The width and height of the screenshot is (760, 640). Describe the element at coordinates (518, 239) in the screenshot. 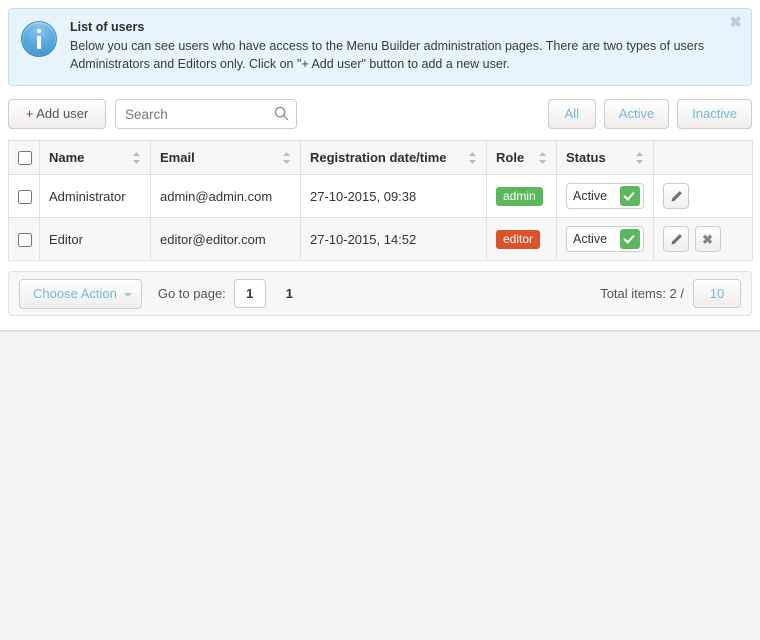

I see `role-badge: editor` at that location.